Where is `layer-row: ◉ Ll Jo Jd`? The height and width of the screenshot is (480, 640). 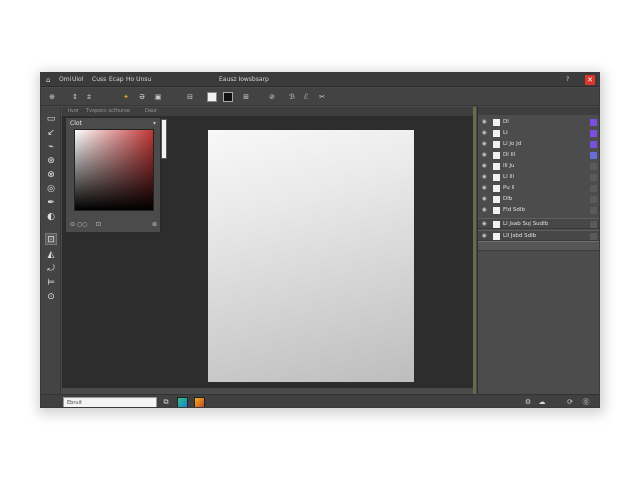
layer-row: ◉ Ll Jo Jd is located at coordinates (538, 144).